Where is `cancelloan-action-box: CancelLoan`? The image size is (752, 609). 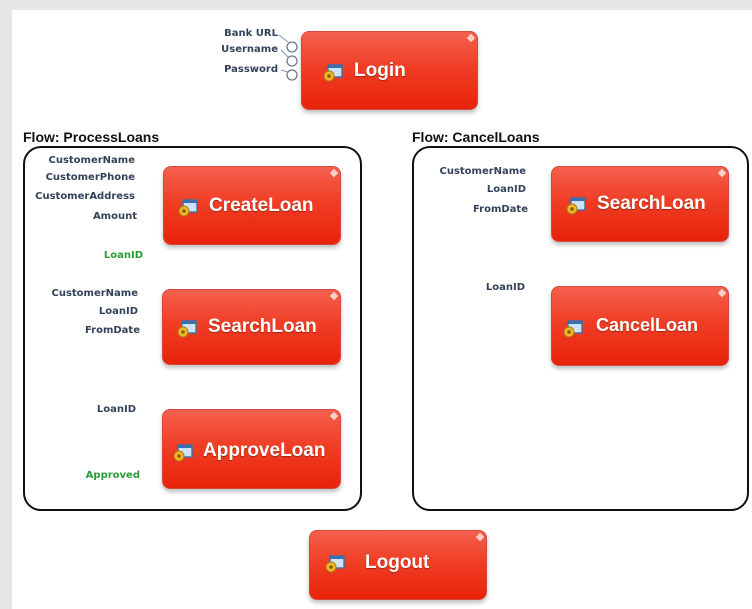 cancelloan-action-box: CancelLoan is located at coordinates (640, 326).